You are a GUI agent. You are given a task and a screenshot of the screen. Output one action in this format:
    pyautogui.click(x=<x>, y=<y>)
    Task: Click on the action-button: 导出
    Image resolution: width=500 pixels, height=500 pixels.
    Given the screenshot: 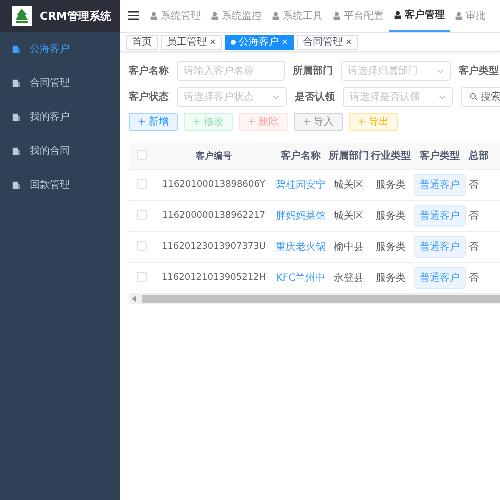 What is the action you would take?
    pyautogui.click(x=373, y=122)
    